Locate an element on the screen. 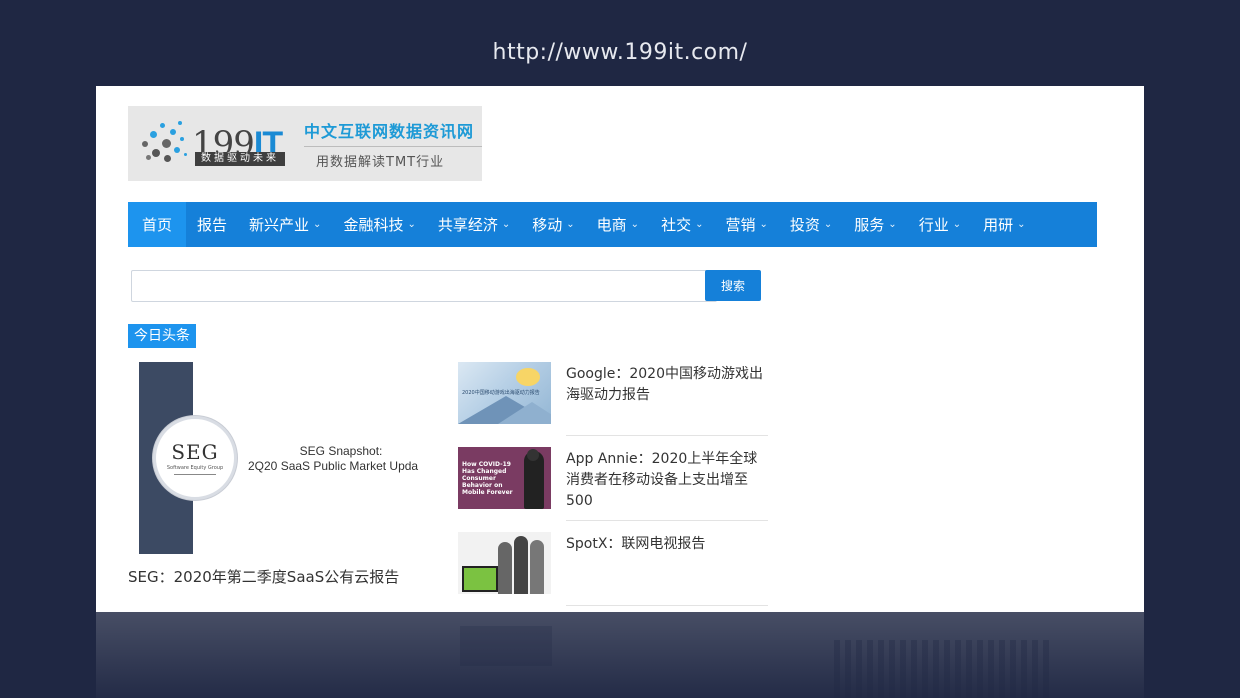 The height and width of the screenshot is (698, 1240). nav-item-fintech: 金融科技 ⌄ is located at coordinates (379, 224).